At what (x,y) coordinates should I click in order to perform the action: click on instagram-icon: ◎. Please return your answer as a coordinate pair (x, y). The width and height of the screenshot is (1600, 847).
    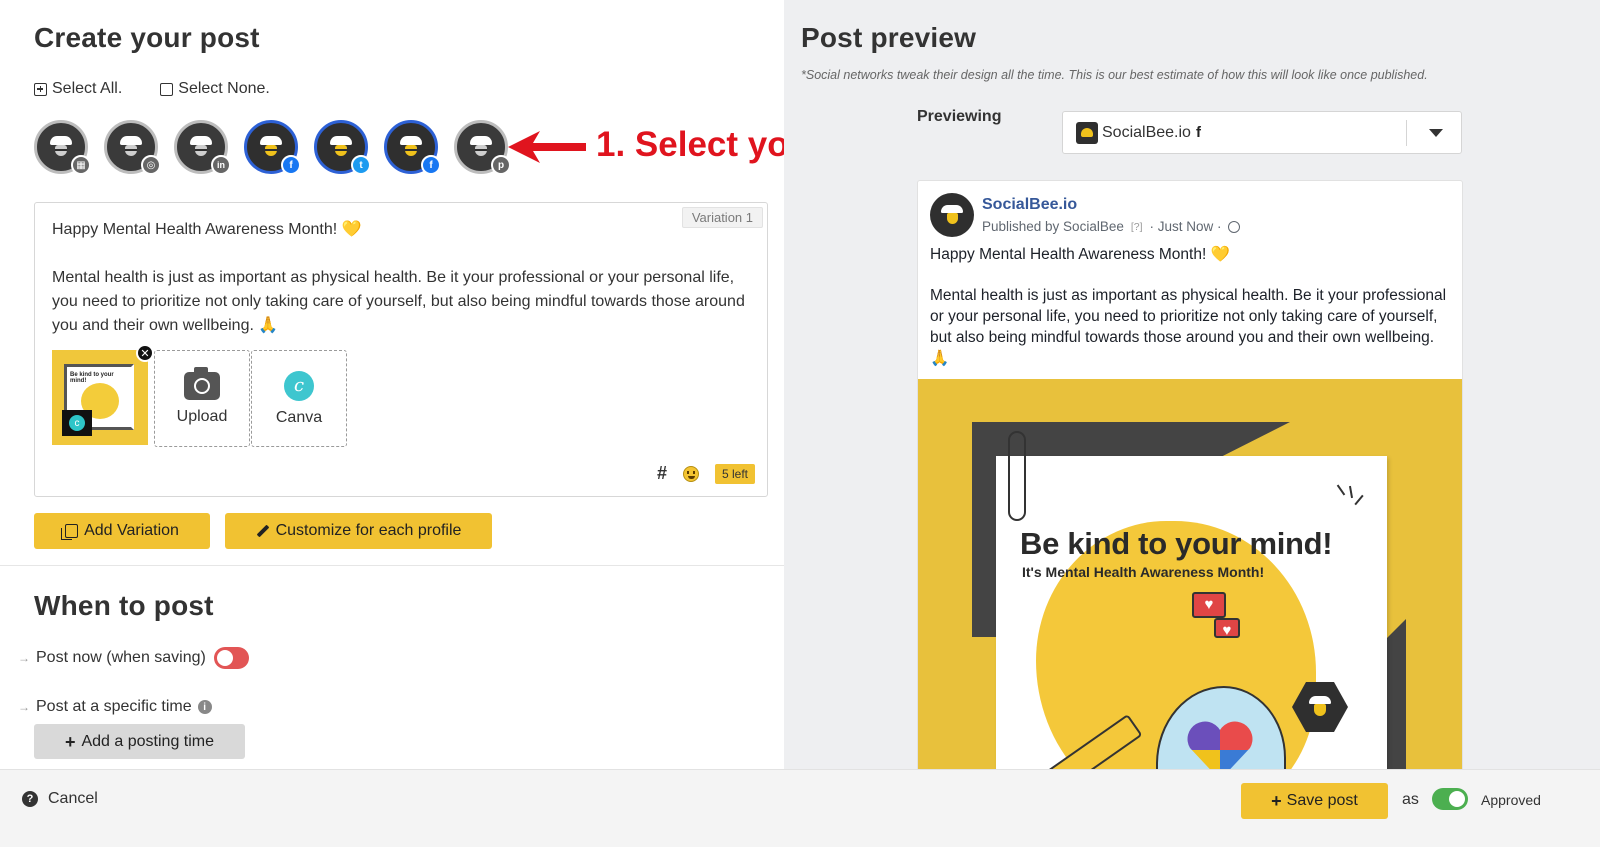
    Looking at the image, I should click on (151, 165).